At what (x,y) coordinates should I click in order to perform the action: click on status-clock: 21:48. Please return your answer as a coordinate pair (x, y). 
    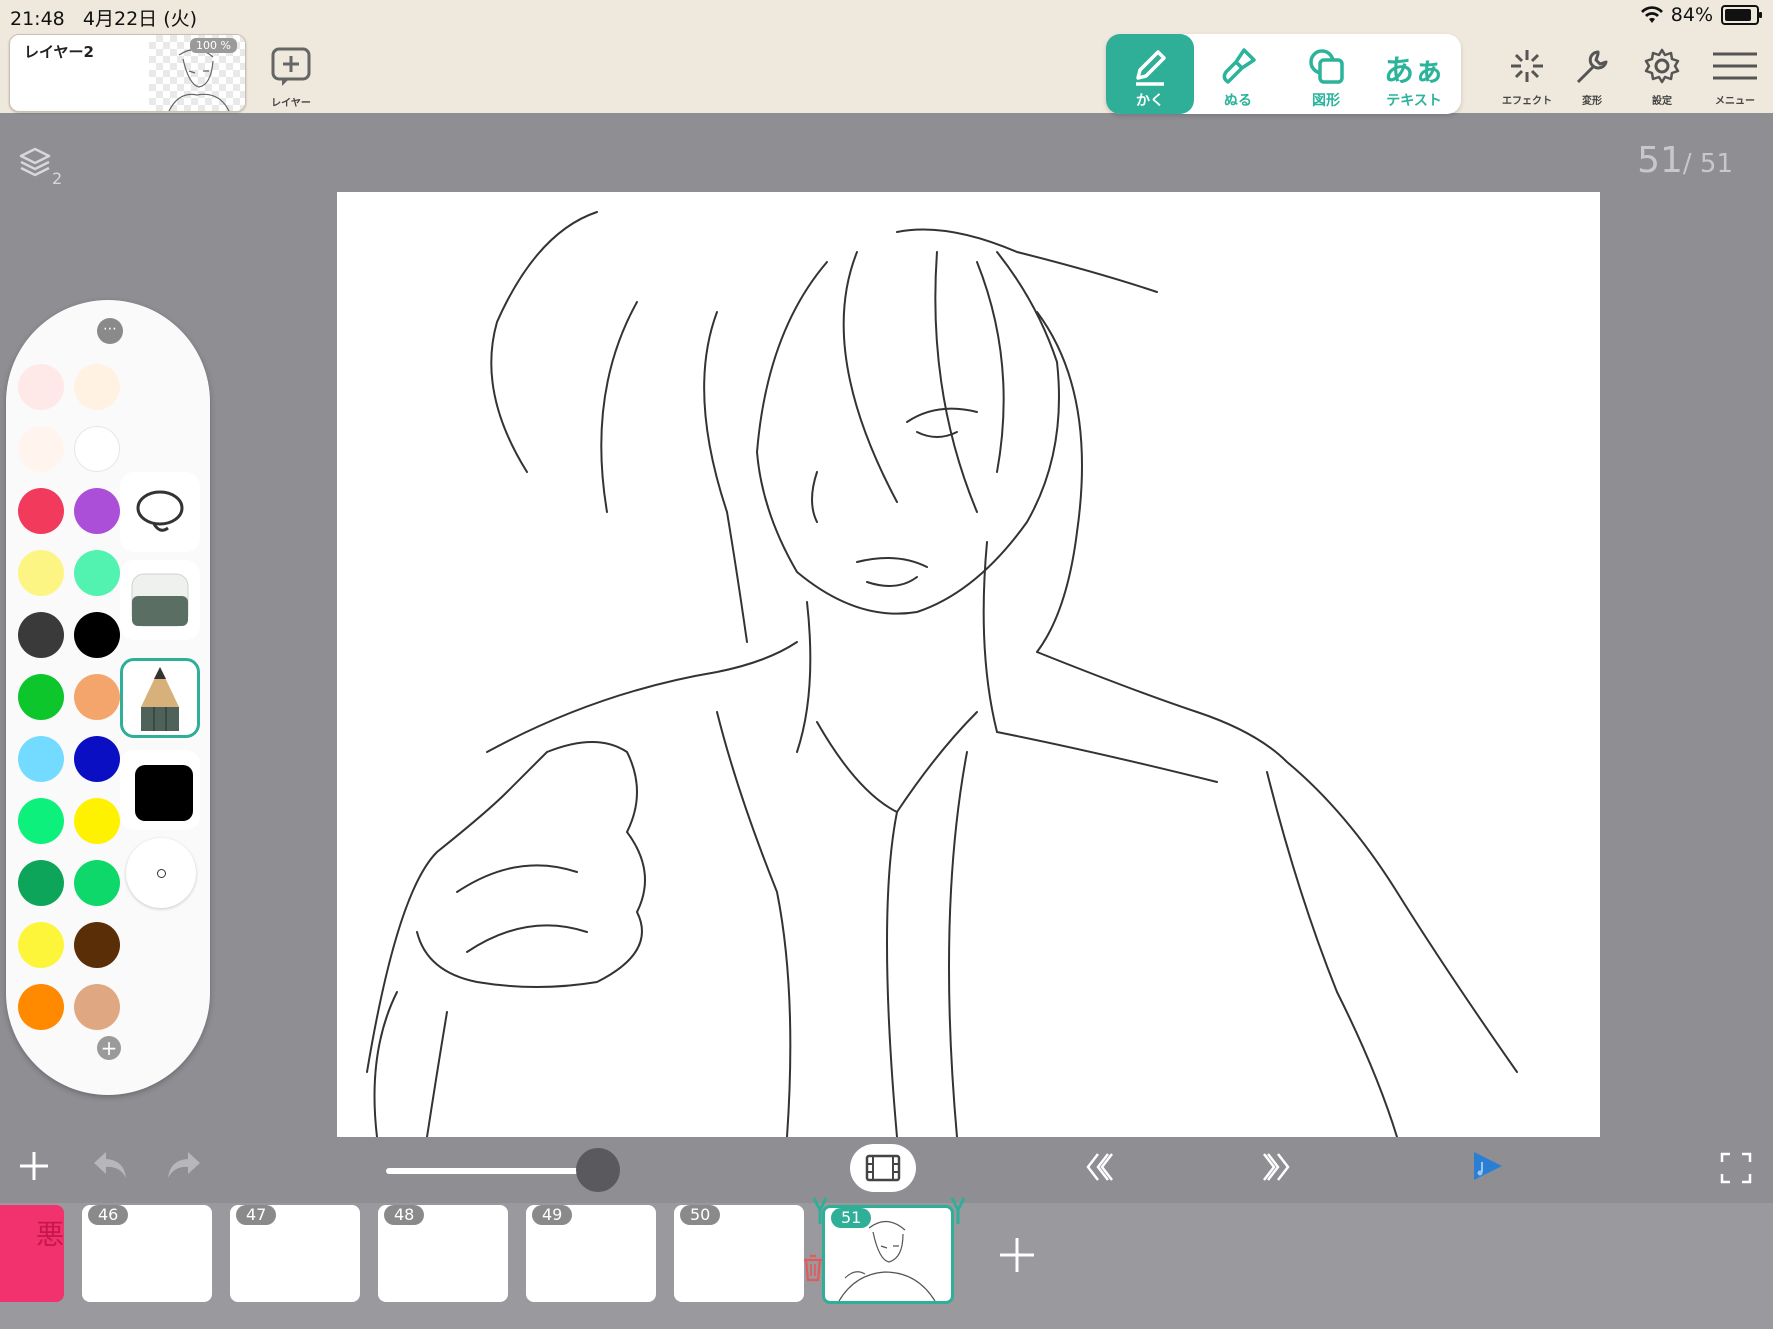
    Looking at the image, I should click on (37, 19).